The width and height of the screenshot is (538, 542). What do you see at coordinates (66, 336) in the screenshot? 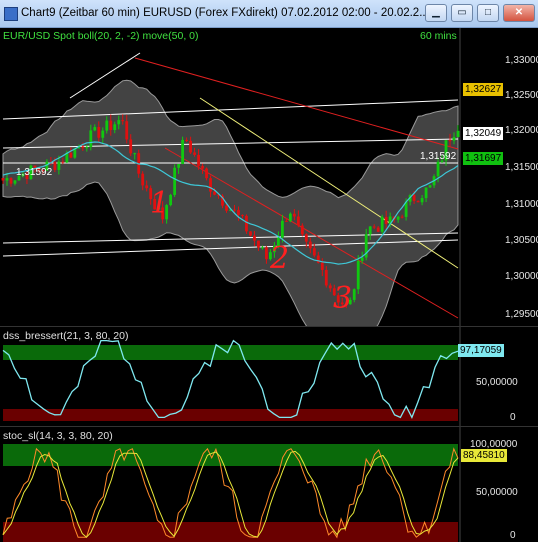
I see `dss-pane-label: dss_bressert(21, 3, 80, 20)` at bounding box center [66, 336].